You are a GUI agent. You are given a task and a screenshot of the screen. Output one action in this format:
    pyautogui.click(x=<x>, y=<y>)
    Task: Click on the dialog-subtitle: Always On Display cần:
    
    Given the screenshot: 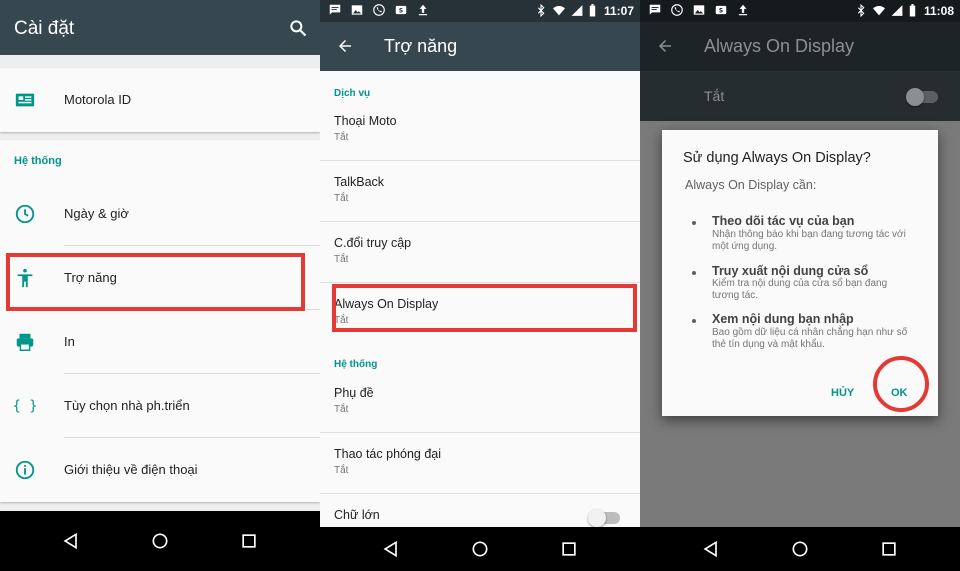 What is the action you would take?
    pyautogui.click(x=751, y=185)
    